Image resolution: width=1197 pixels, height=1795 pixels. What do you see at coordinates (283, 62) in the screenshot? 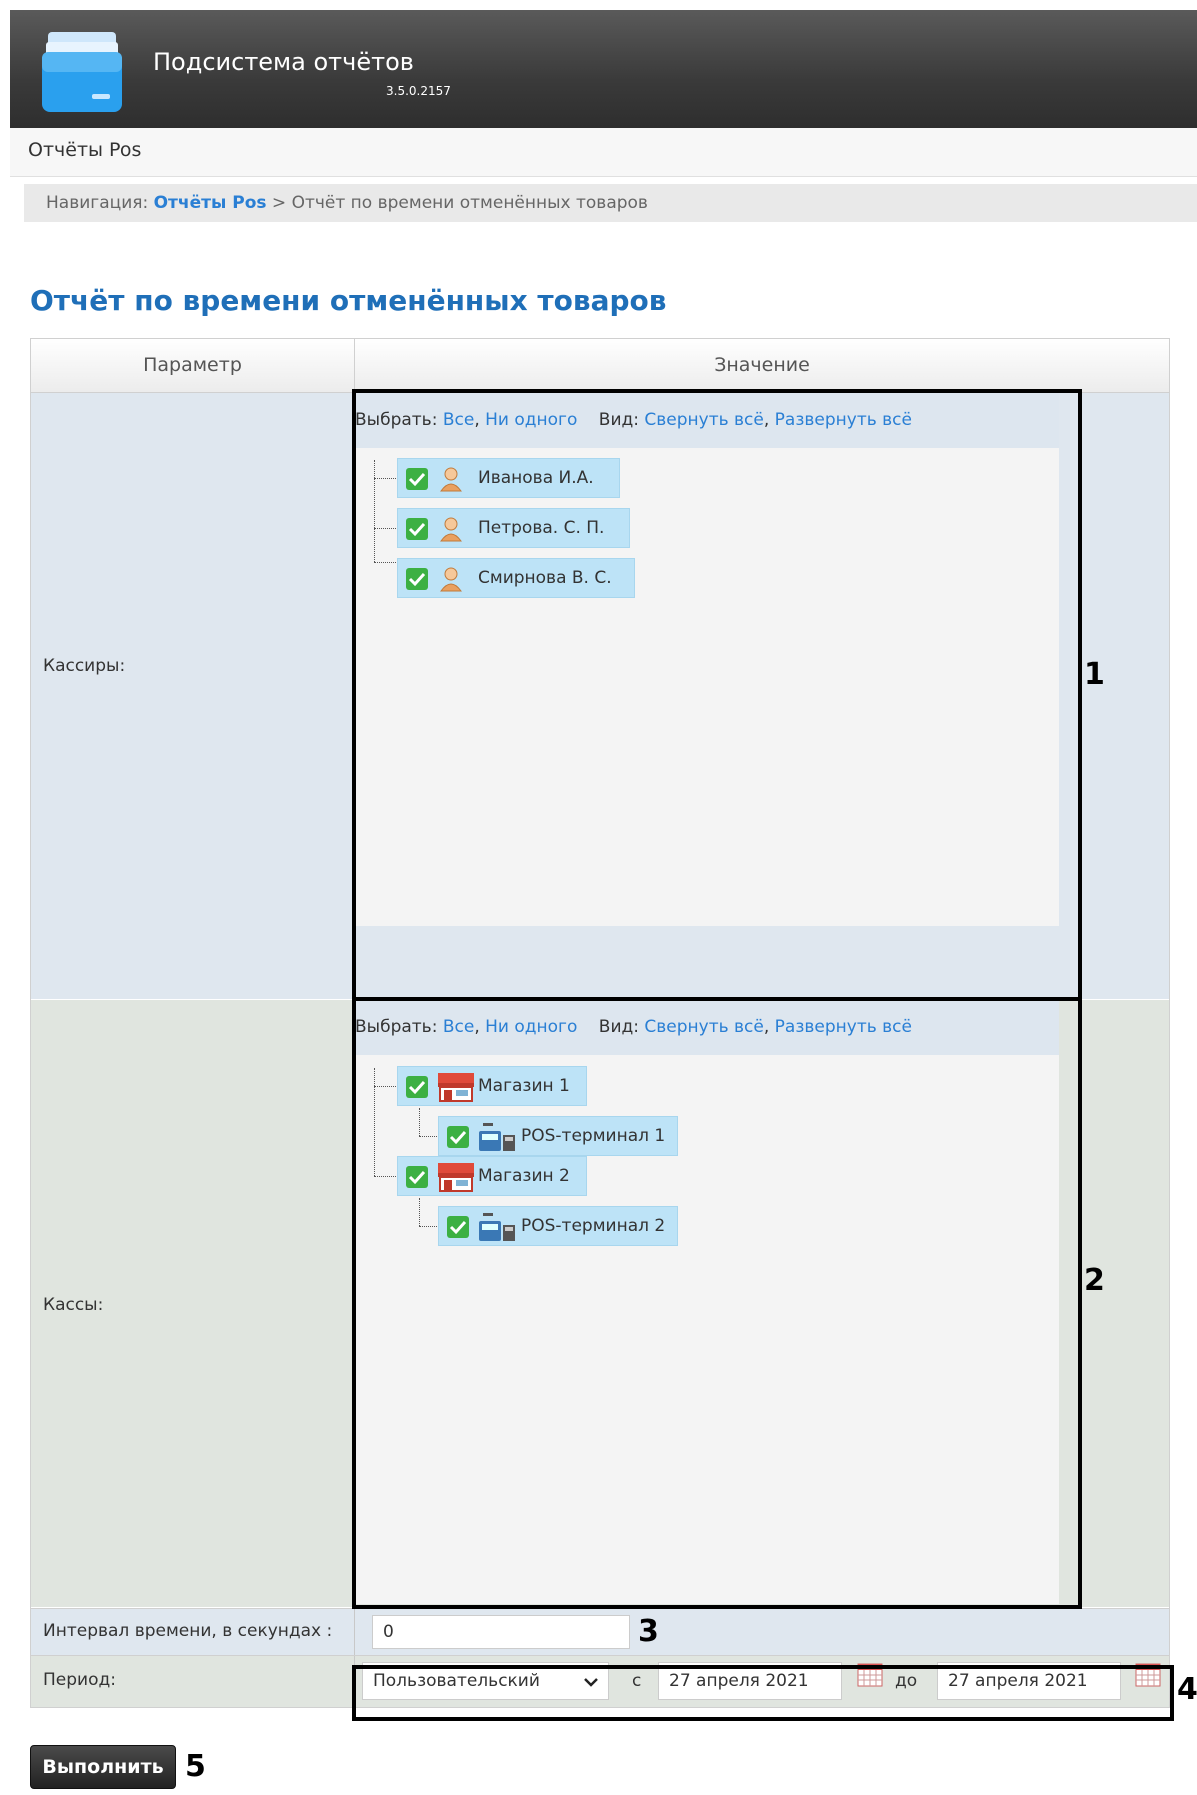
I see `app-title: Подсистема отчётов` at bounding box center [283, 62].